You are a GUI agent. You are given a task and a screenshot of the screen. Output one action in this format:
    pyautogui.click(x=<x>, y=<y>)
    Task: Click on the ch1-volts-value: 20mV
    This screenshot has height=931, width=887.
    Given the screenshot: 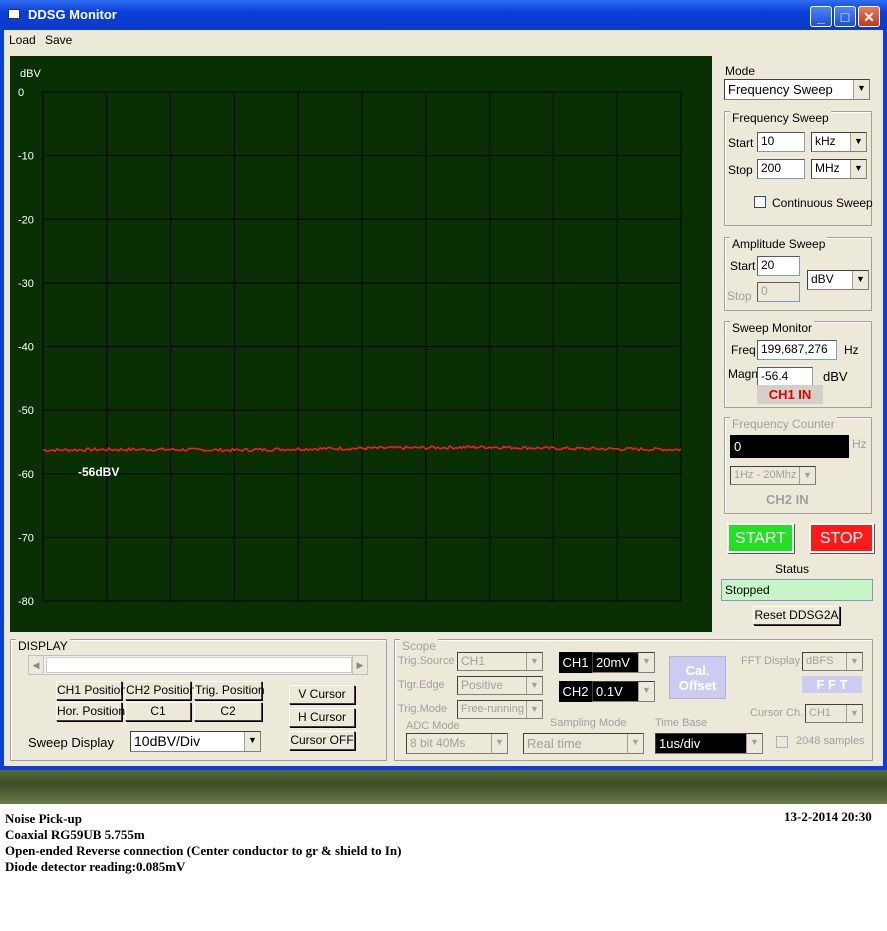 What is the action you would take?
    pyautogui.click(x=613, y=662)
    